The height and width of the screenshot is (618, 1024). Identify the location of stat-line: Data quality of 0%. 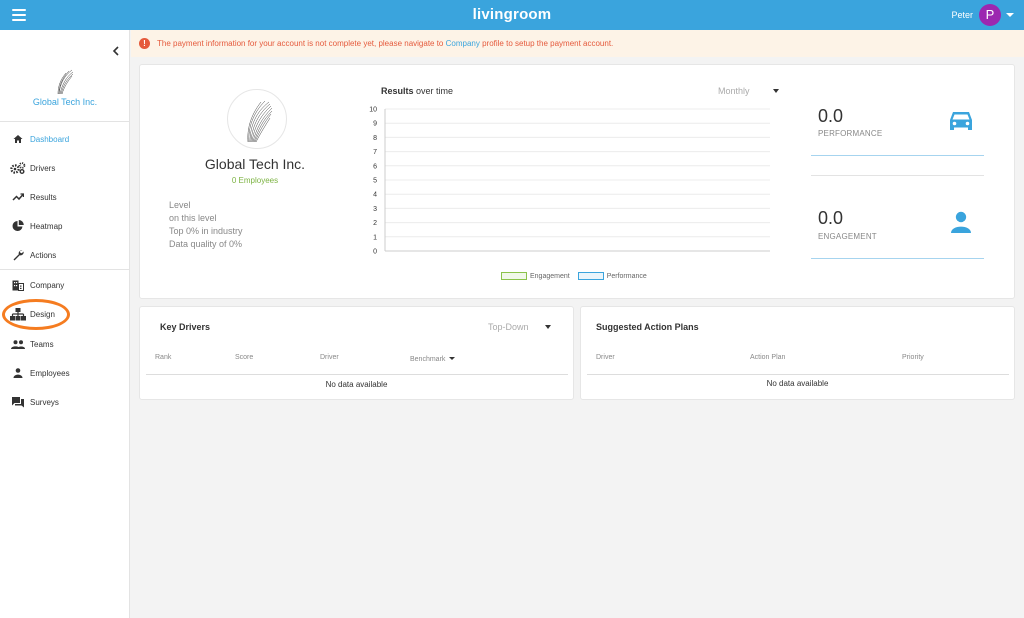
(206, 244).